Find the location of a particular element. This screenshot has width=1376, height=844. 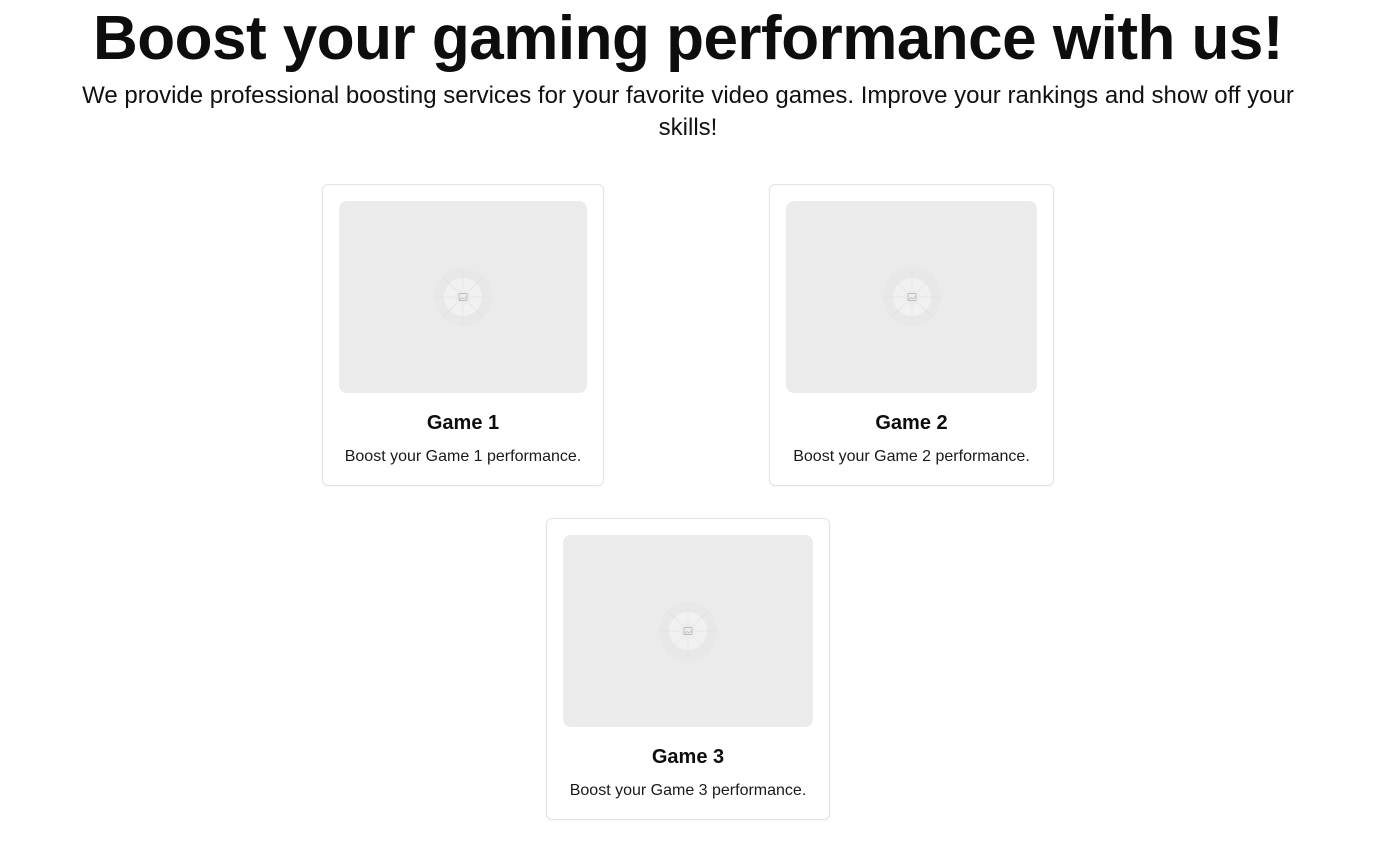

game-title: Game 3 is located at coordinates (688, 757).